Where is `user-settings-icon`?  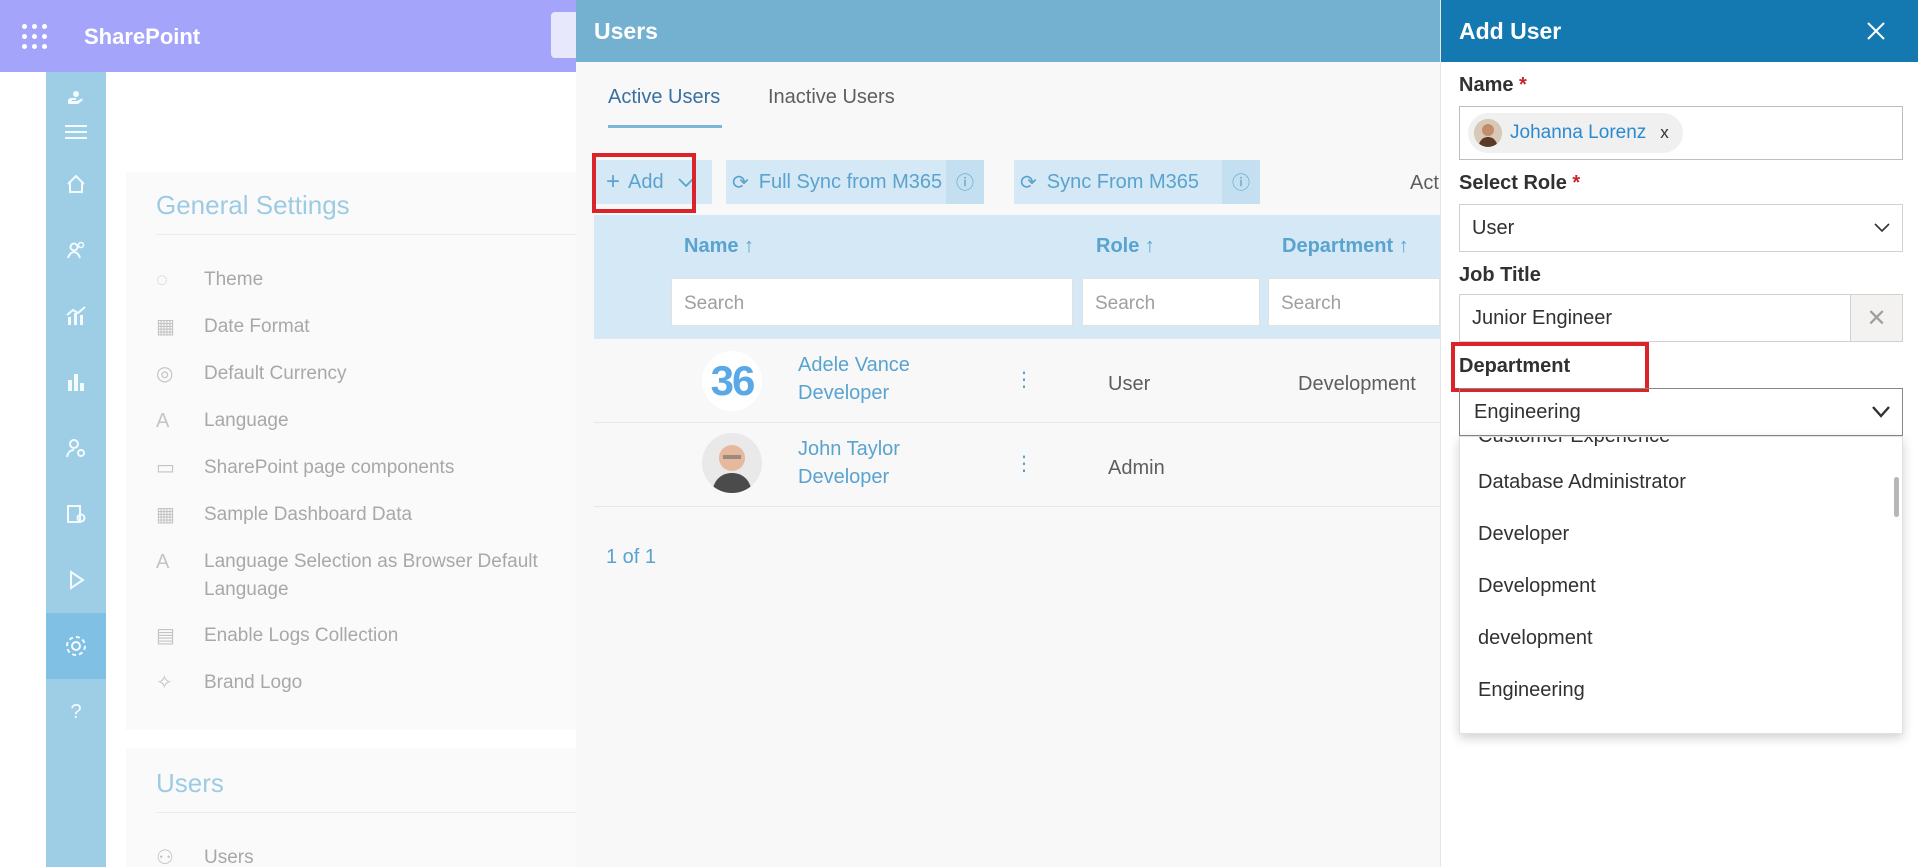
user-settings-icon is located at coordinates (76, 448).